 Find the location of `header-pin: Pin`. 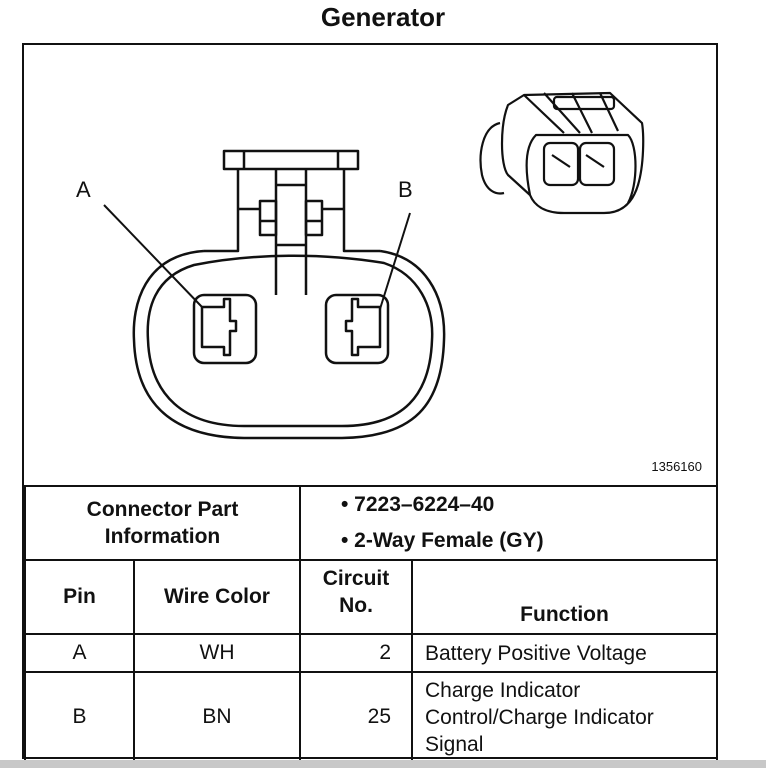

header-pin: Pin is located at coordinates (79, 597).